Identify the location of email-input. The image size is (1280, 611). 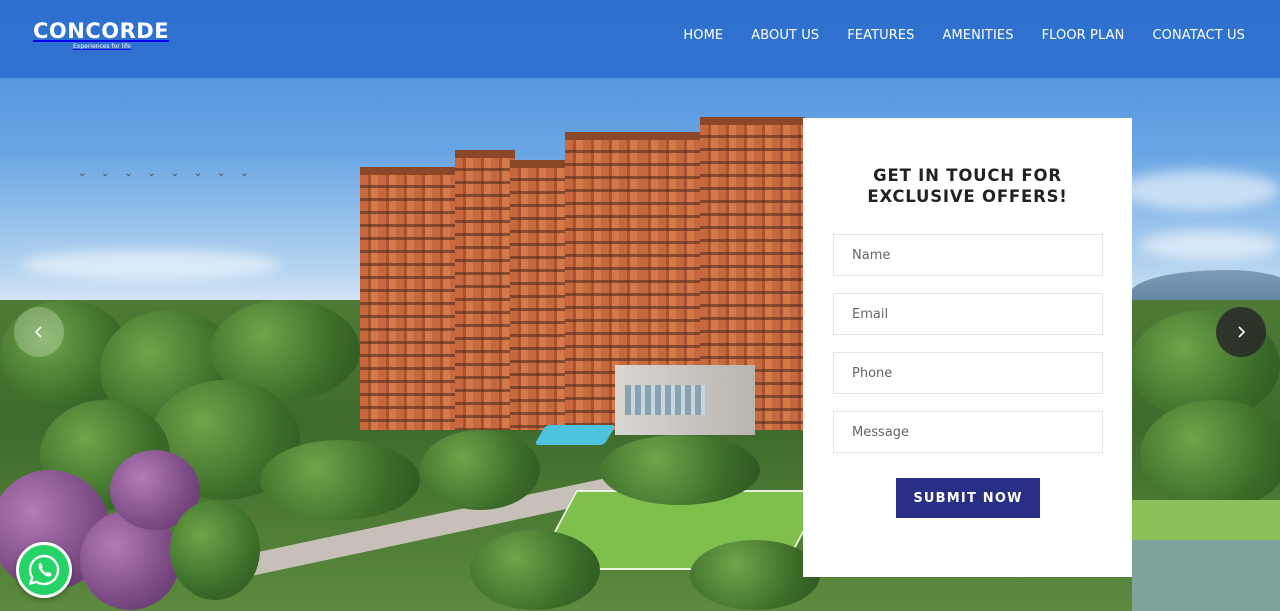
(968, 314).